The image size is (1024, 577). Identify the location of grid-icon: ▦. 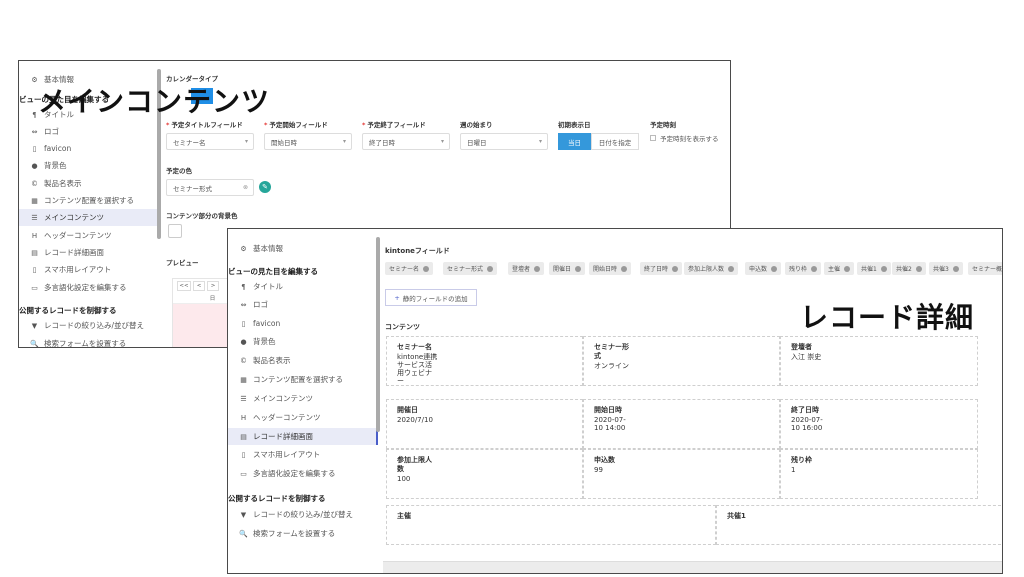
(34, 200).